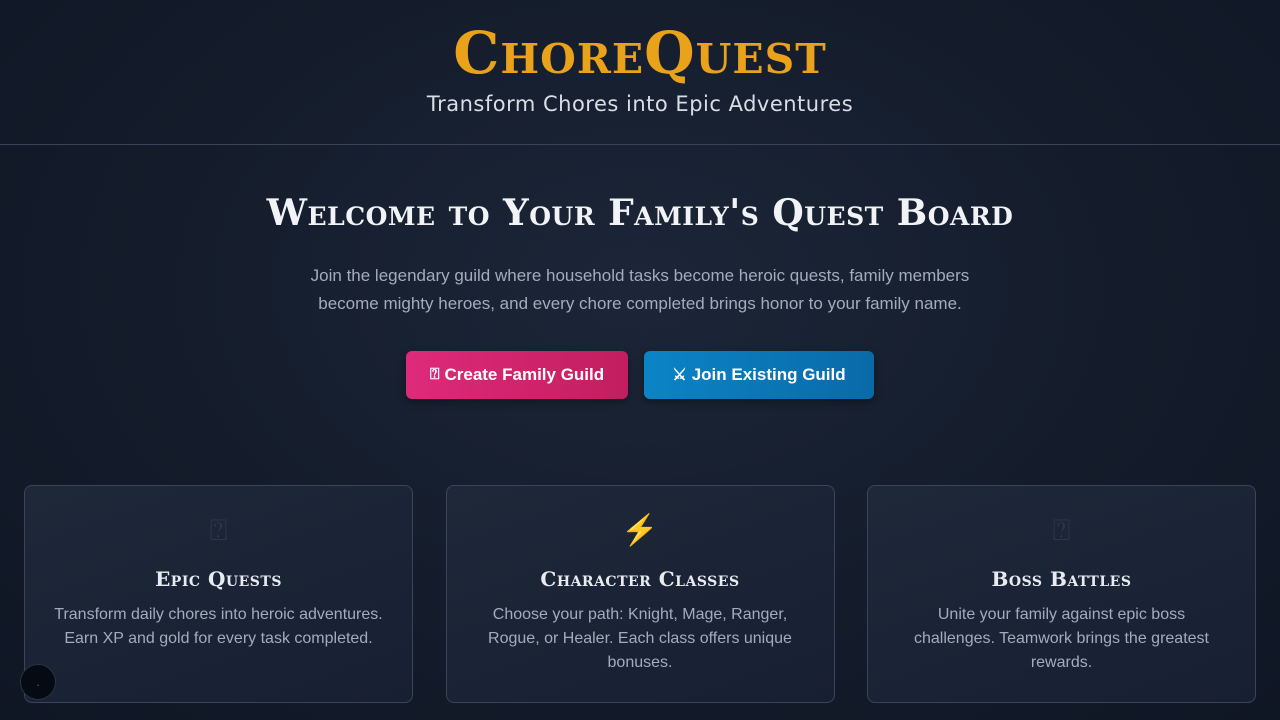 This screenshot has height=720, width=1280. I want to click on chat-icon: ., so click(38, 682).